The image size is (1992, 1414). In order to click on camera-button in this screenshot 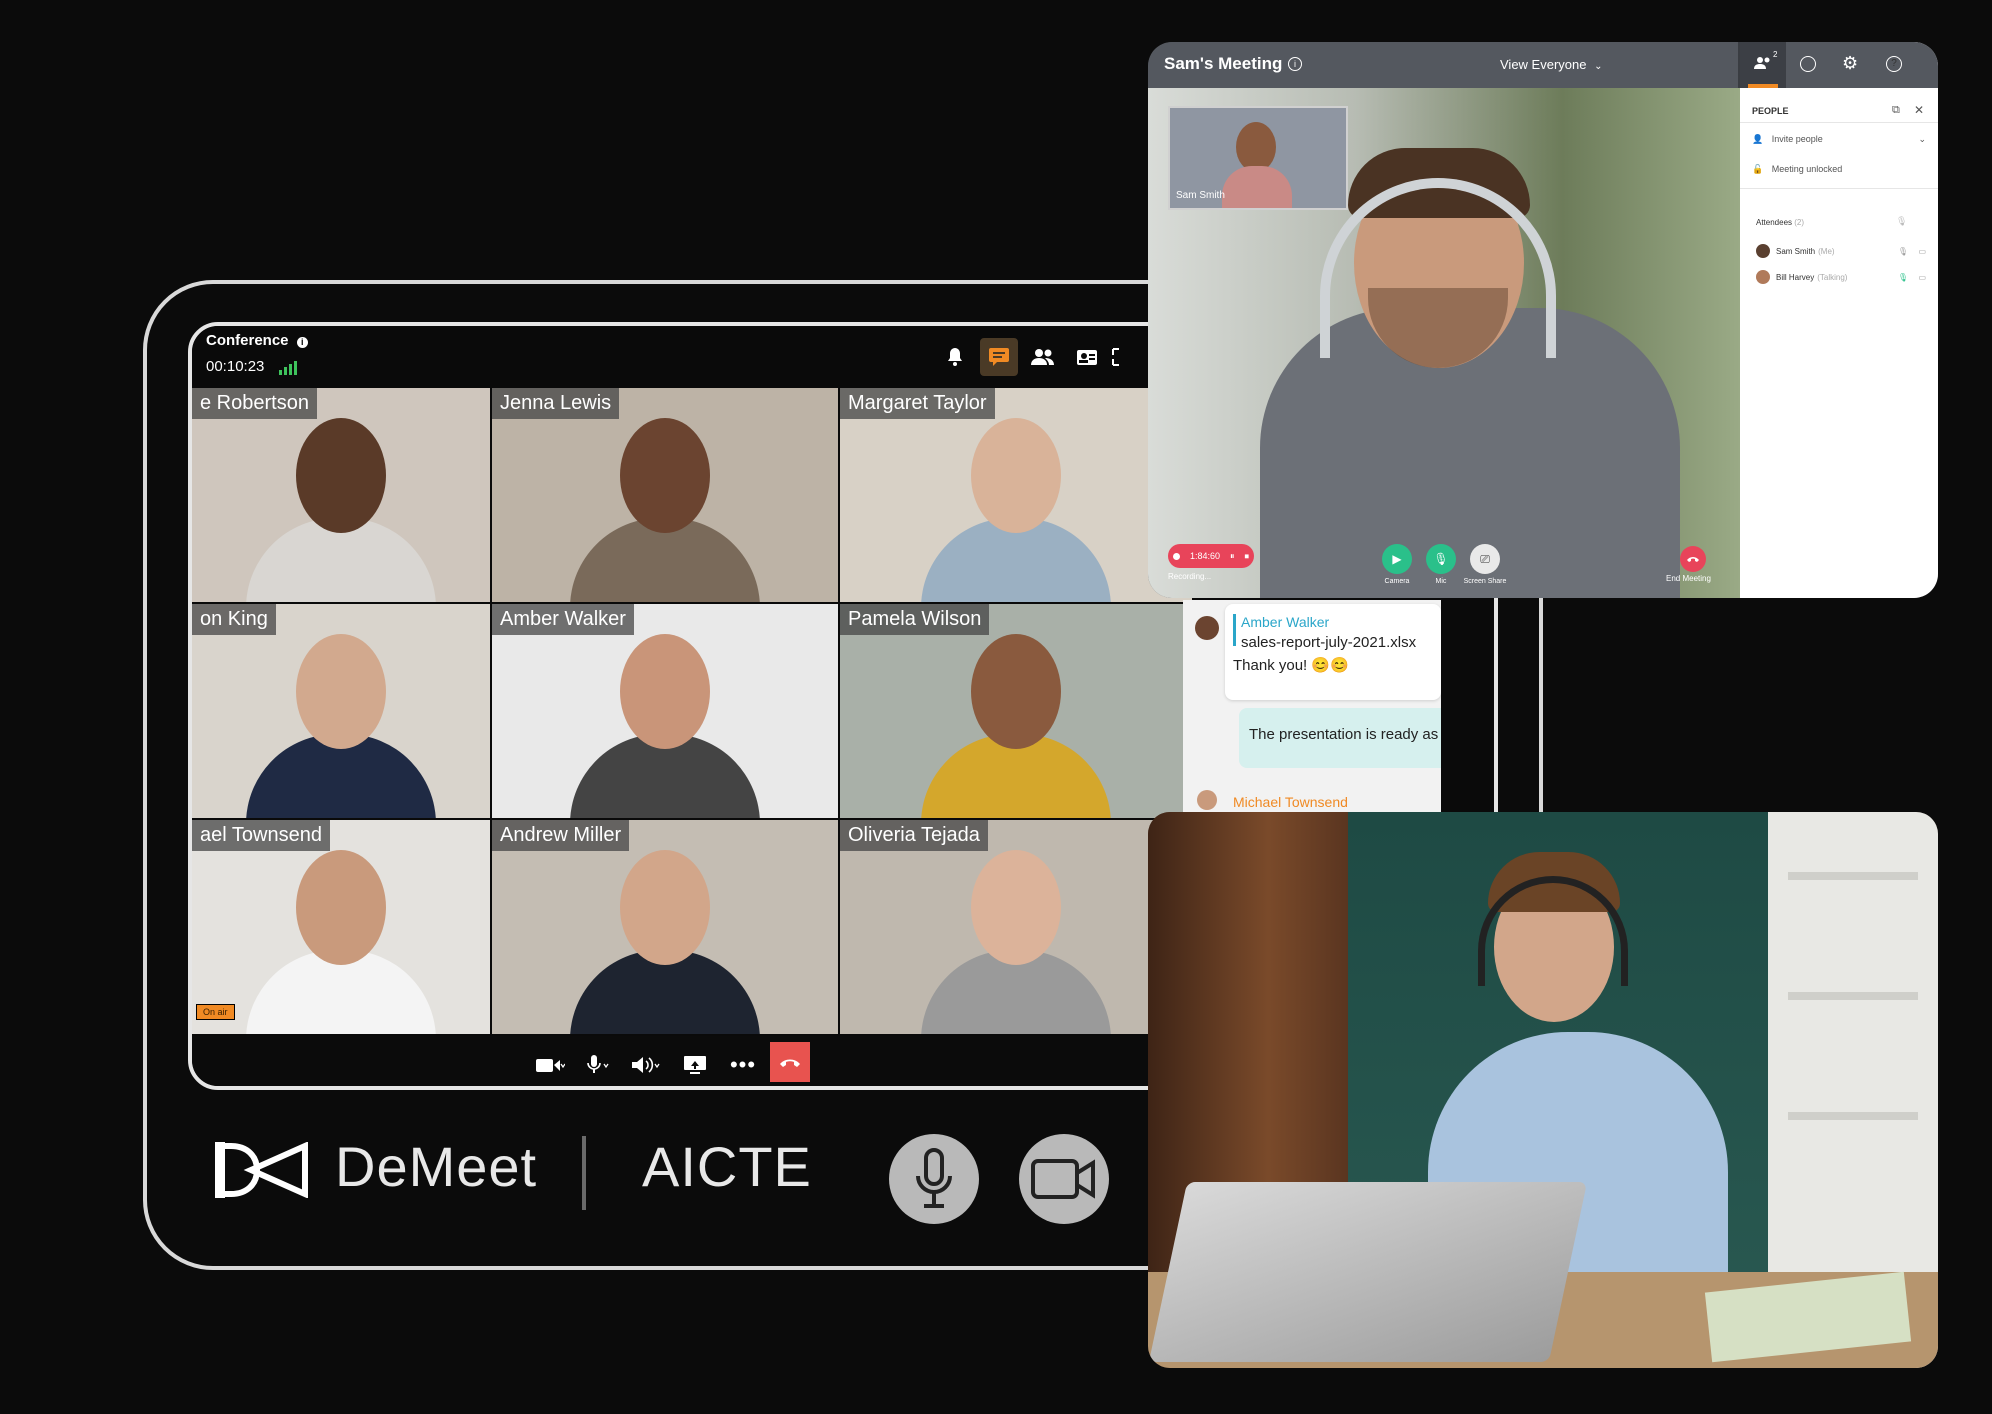, I will do `click(1064, 1179)`.